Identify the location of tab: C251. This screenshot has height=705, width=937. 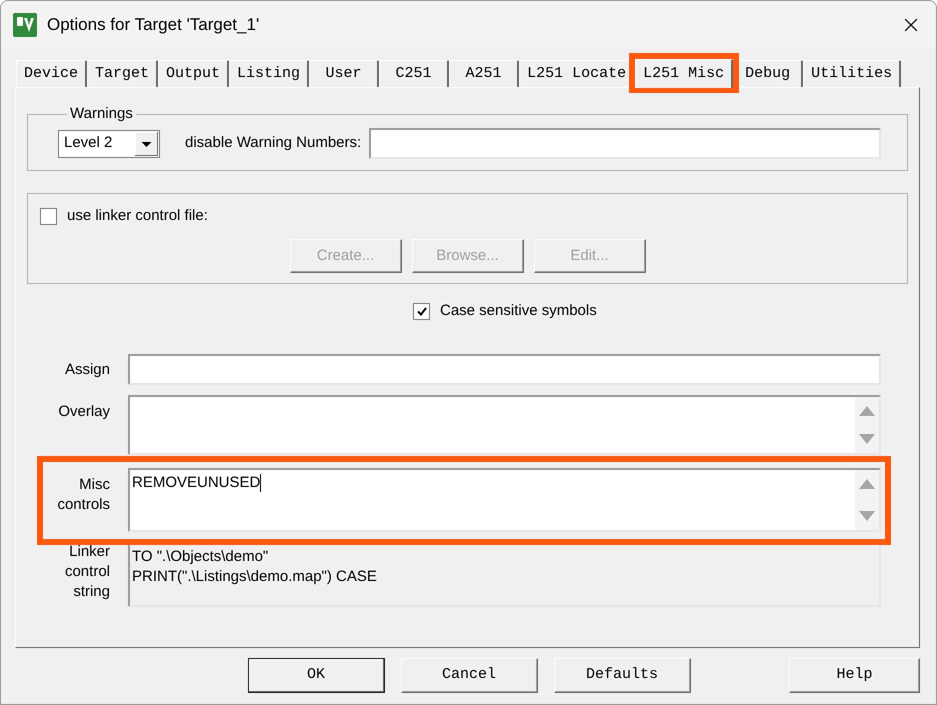
(414, 73).